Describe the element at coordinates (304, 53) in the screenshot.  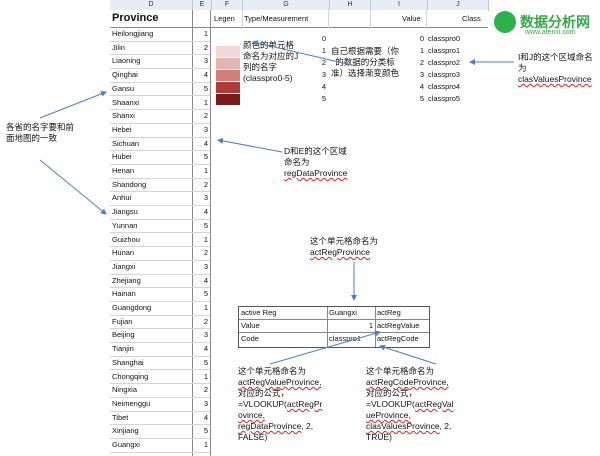
I see `arrow-choose` at that location.